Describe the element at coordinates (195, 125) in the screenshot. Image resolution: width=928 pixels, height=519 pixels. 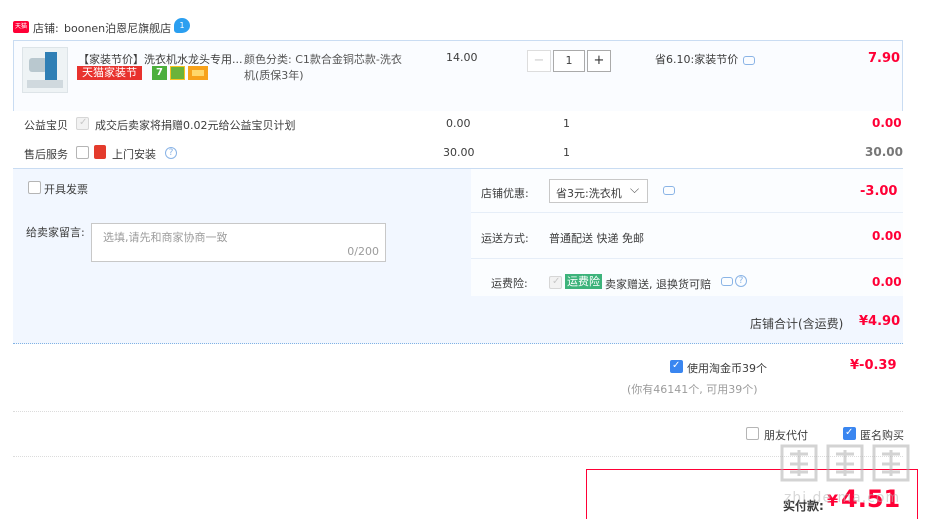
I see `charity-text: 成交后卖家将捐赠0.02元给公益宝贝计划` at that location.